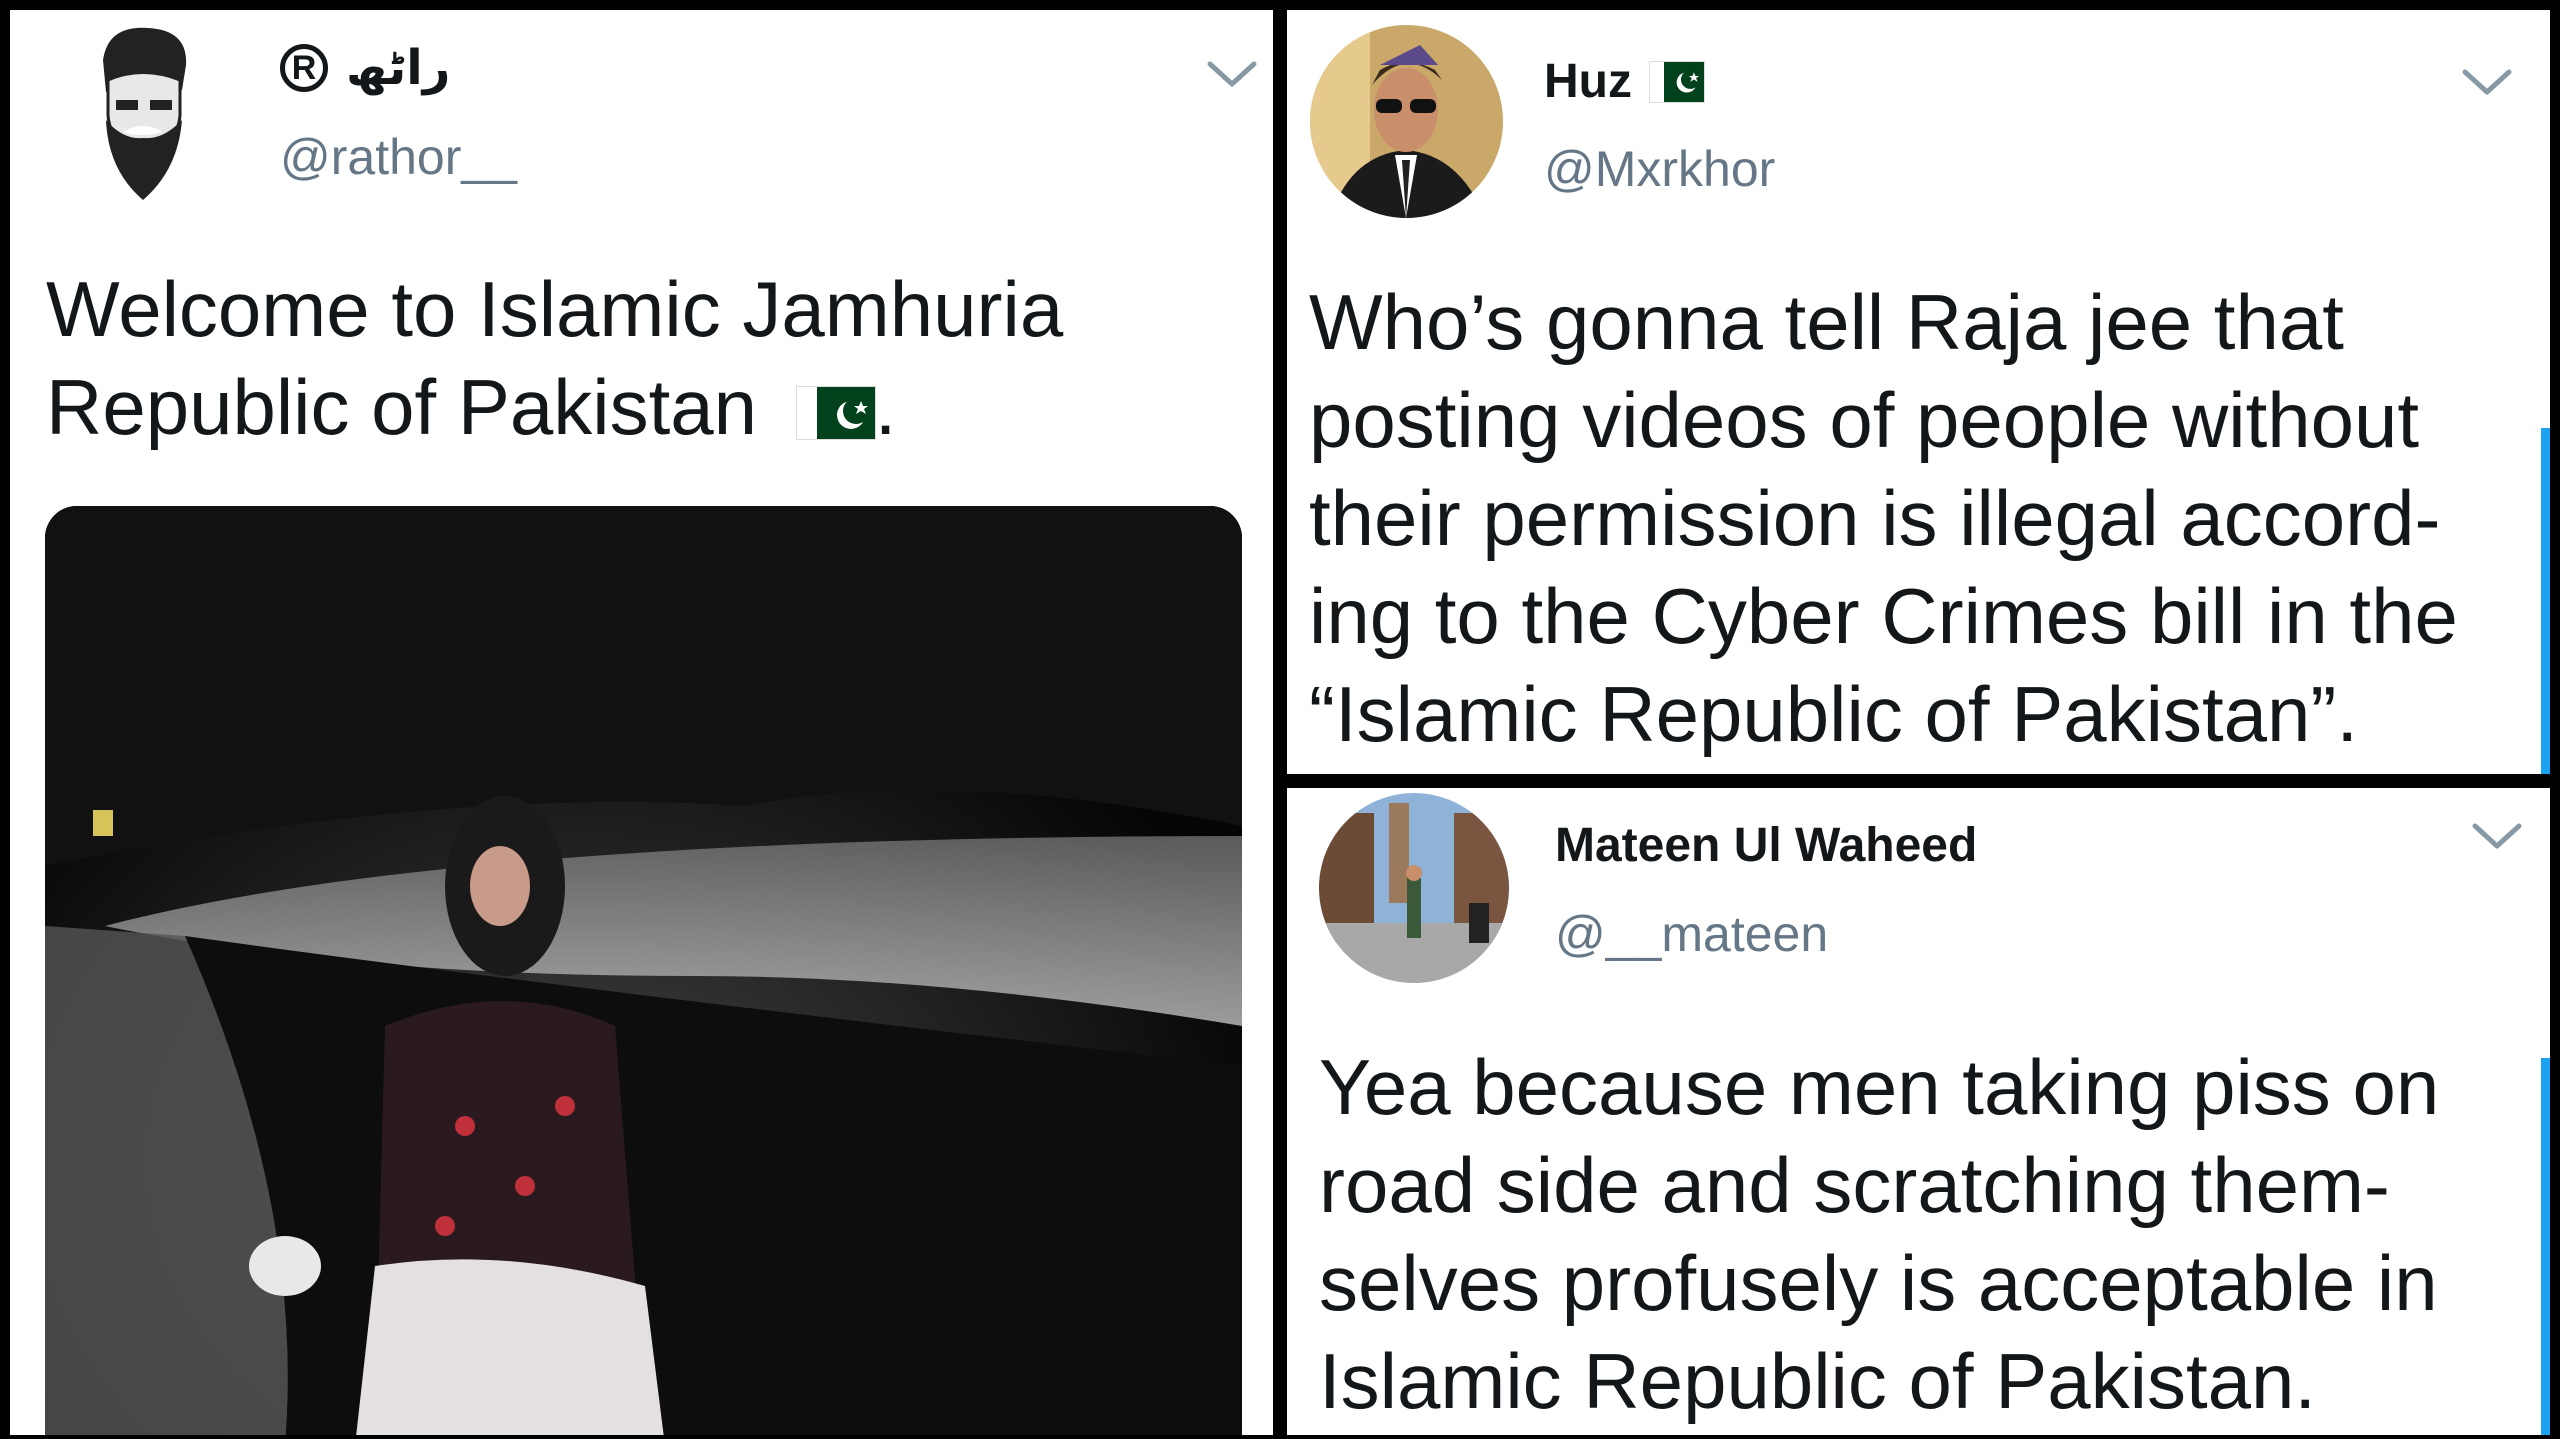  I want to click on display-name: R راٹھ, so click(365, 68).